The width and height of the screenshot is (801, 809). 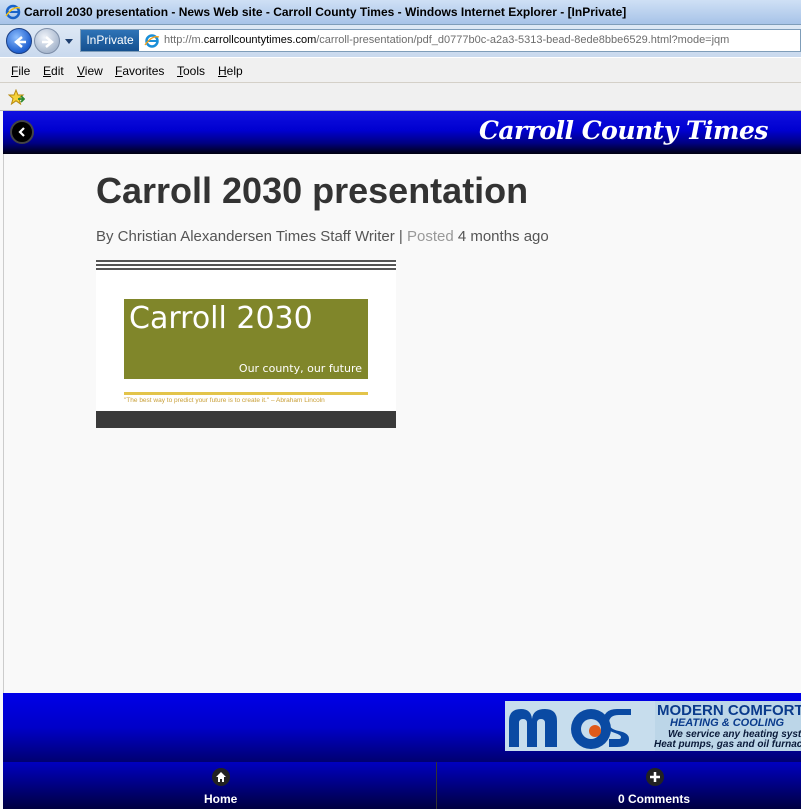 I want to click on header-back-button, so click(x=22, y=132).